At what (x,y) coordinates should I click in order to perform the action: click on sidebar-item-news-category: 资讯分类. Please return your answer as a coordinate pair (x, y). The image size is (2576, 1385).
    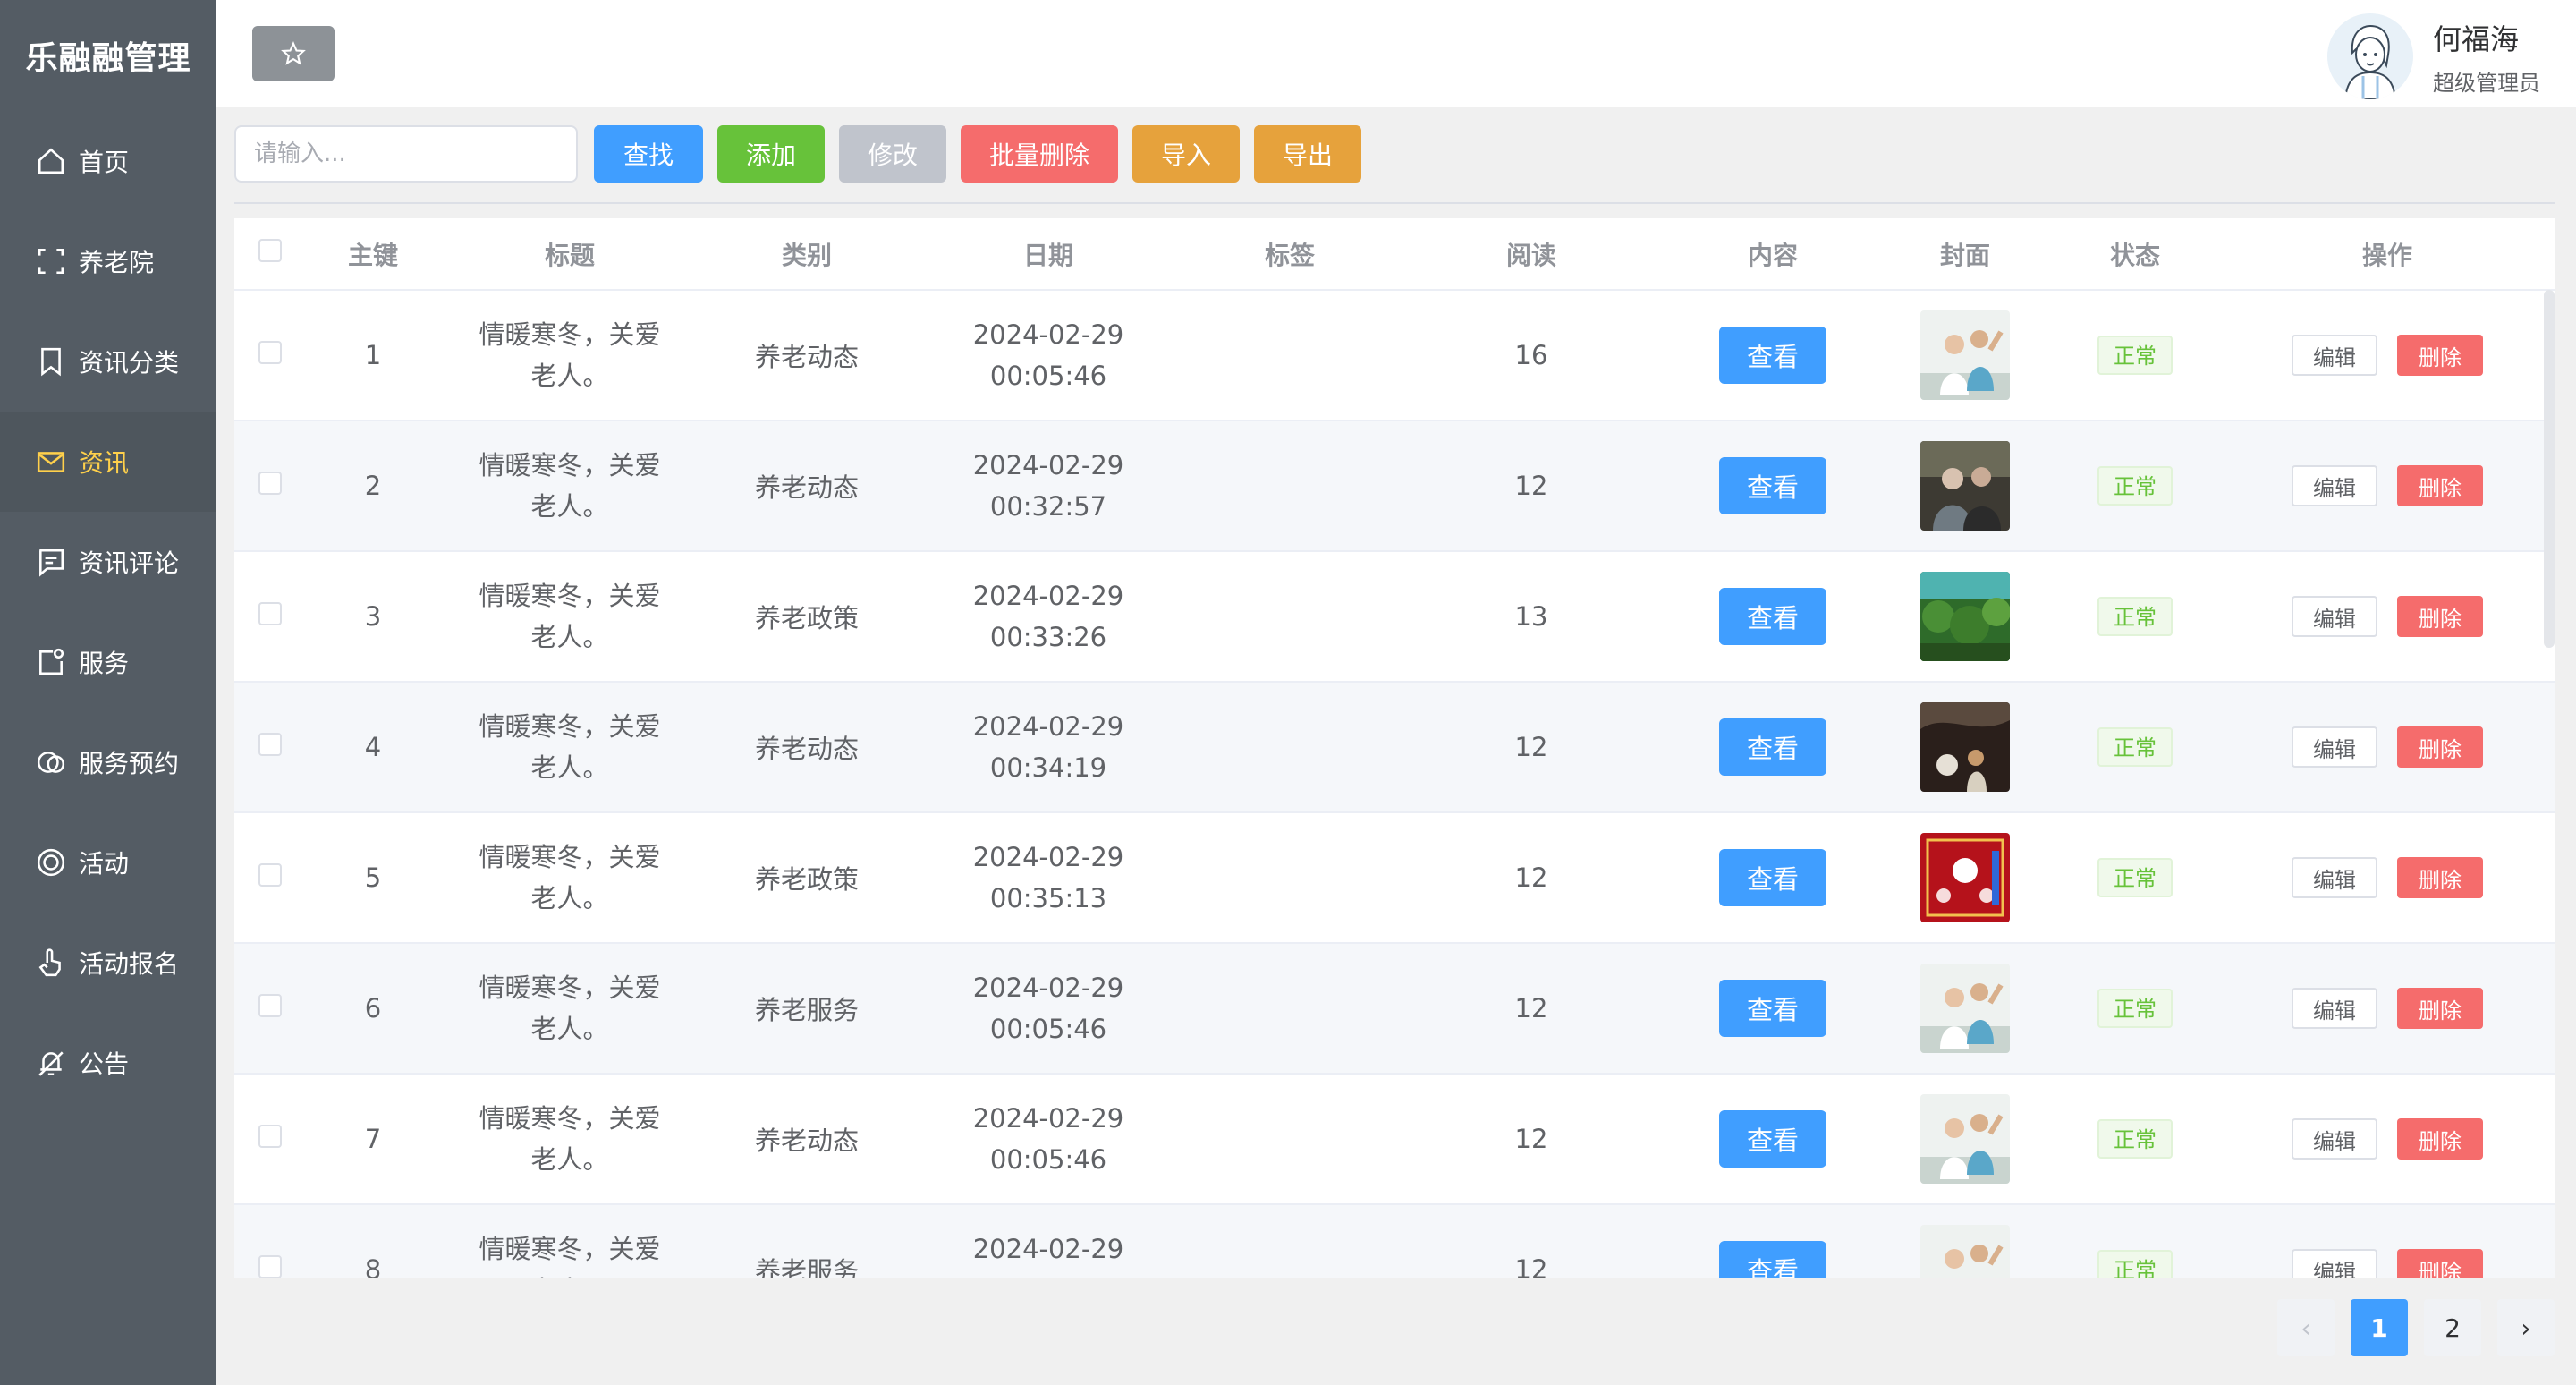
    Looking at the image, I should click on (108, 361).